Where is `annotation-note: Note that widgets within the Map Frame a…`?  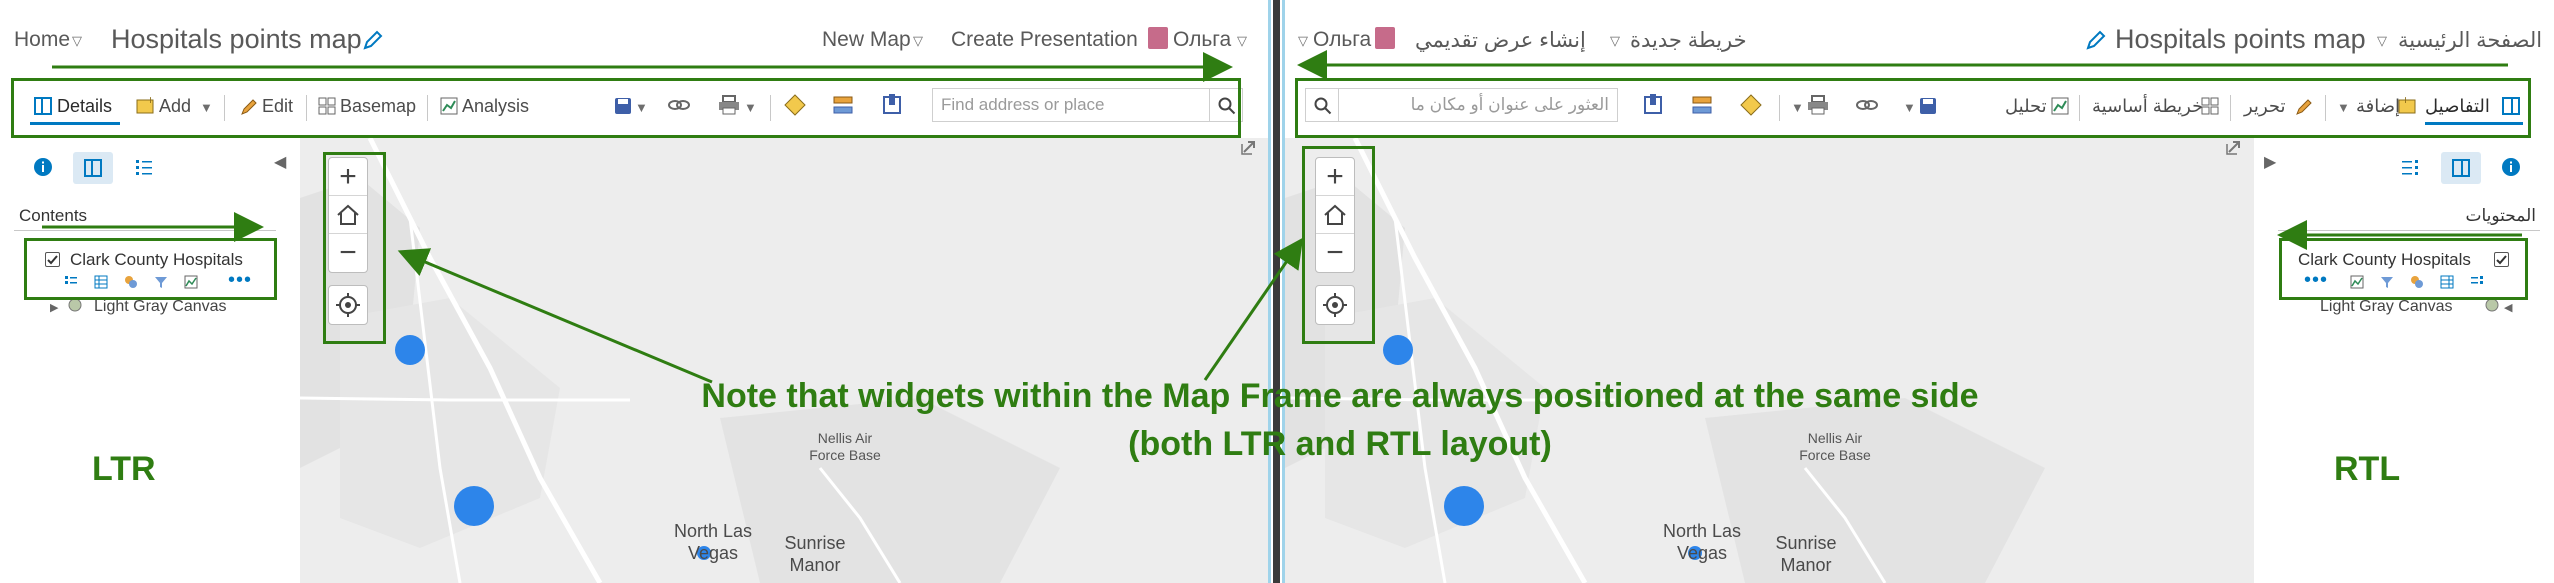 annotation-note: Note that widgets within the Map Frame a… is located at coordinates (1340, 420).